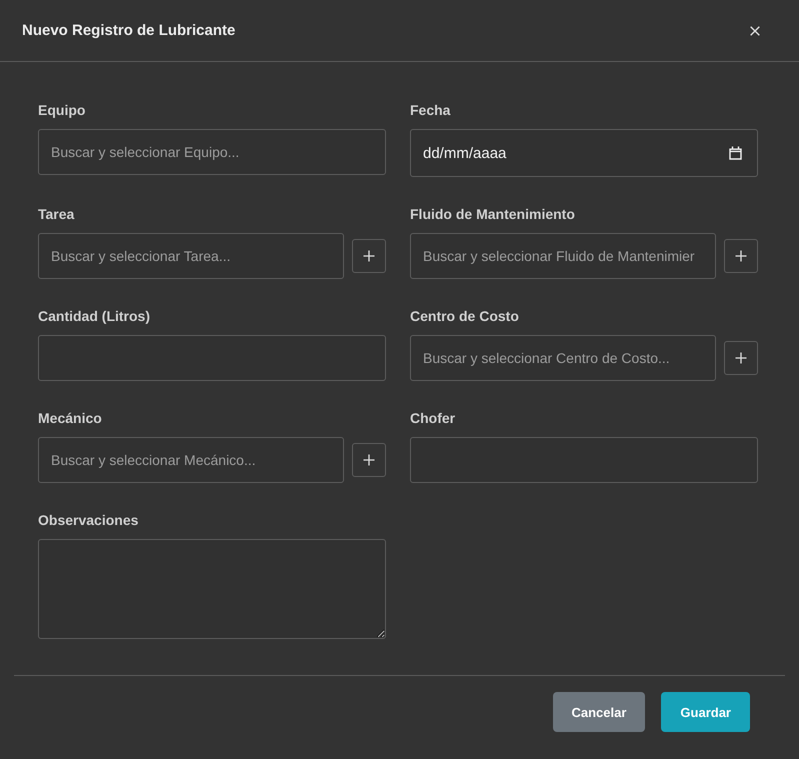  Describe the element at coordinates (433, 418) in the screenshot. I see `field-label: Chofer` at that location.